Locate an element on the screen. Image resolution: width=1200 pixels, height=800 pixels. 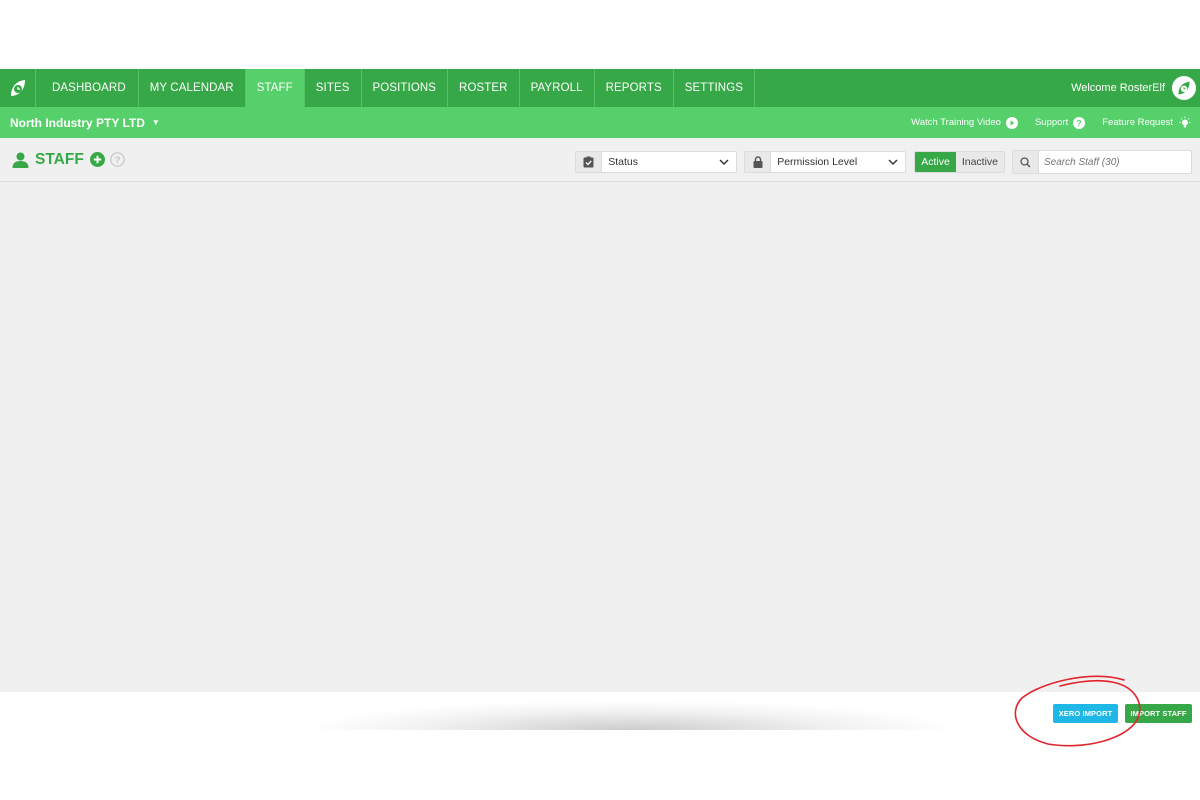
help-icon: ? is located at coordinates (117, 159).